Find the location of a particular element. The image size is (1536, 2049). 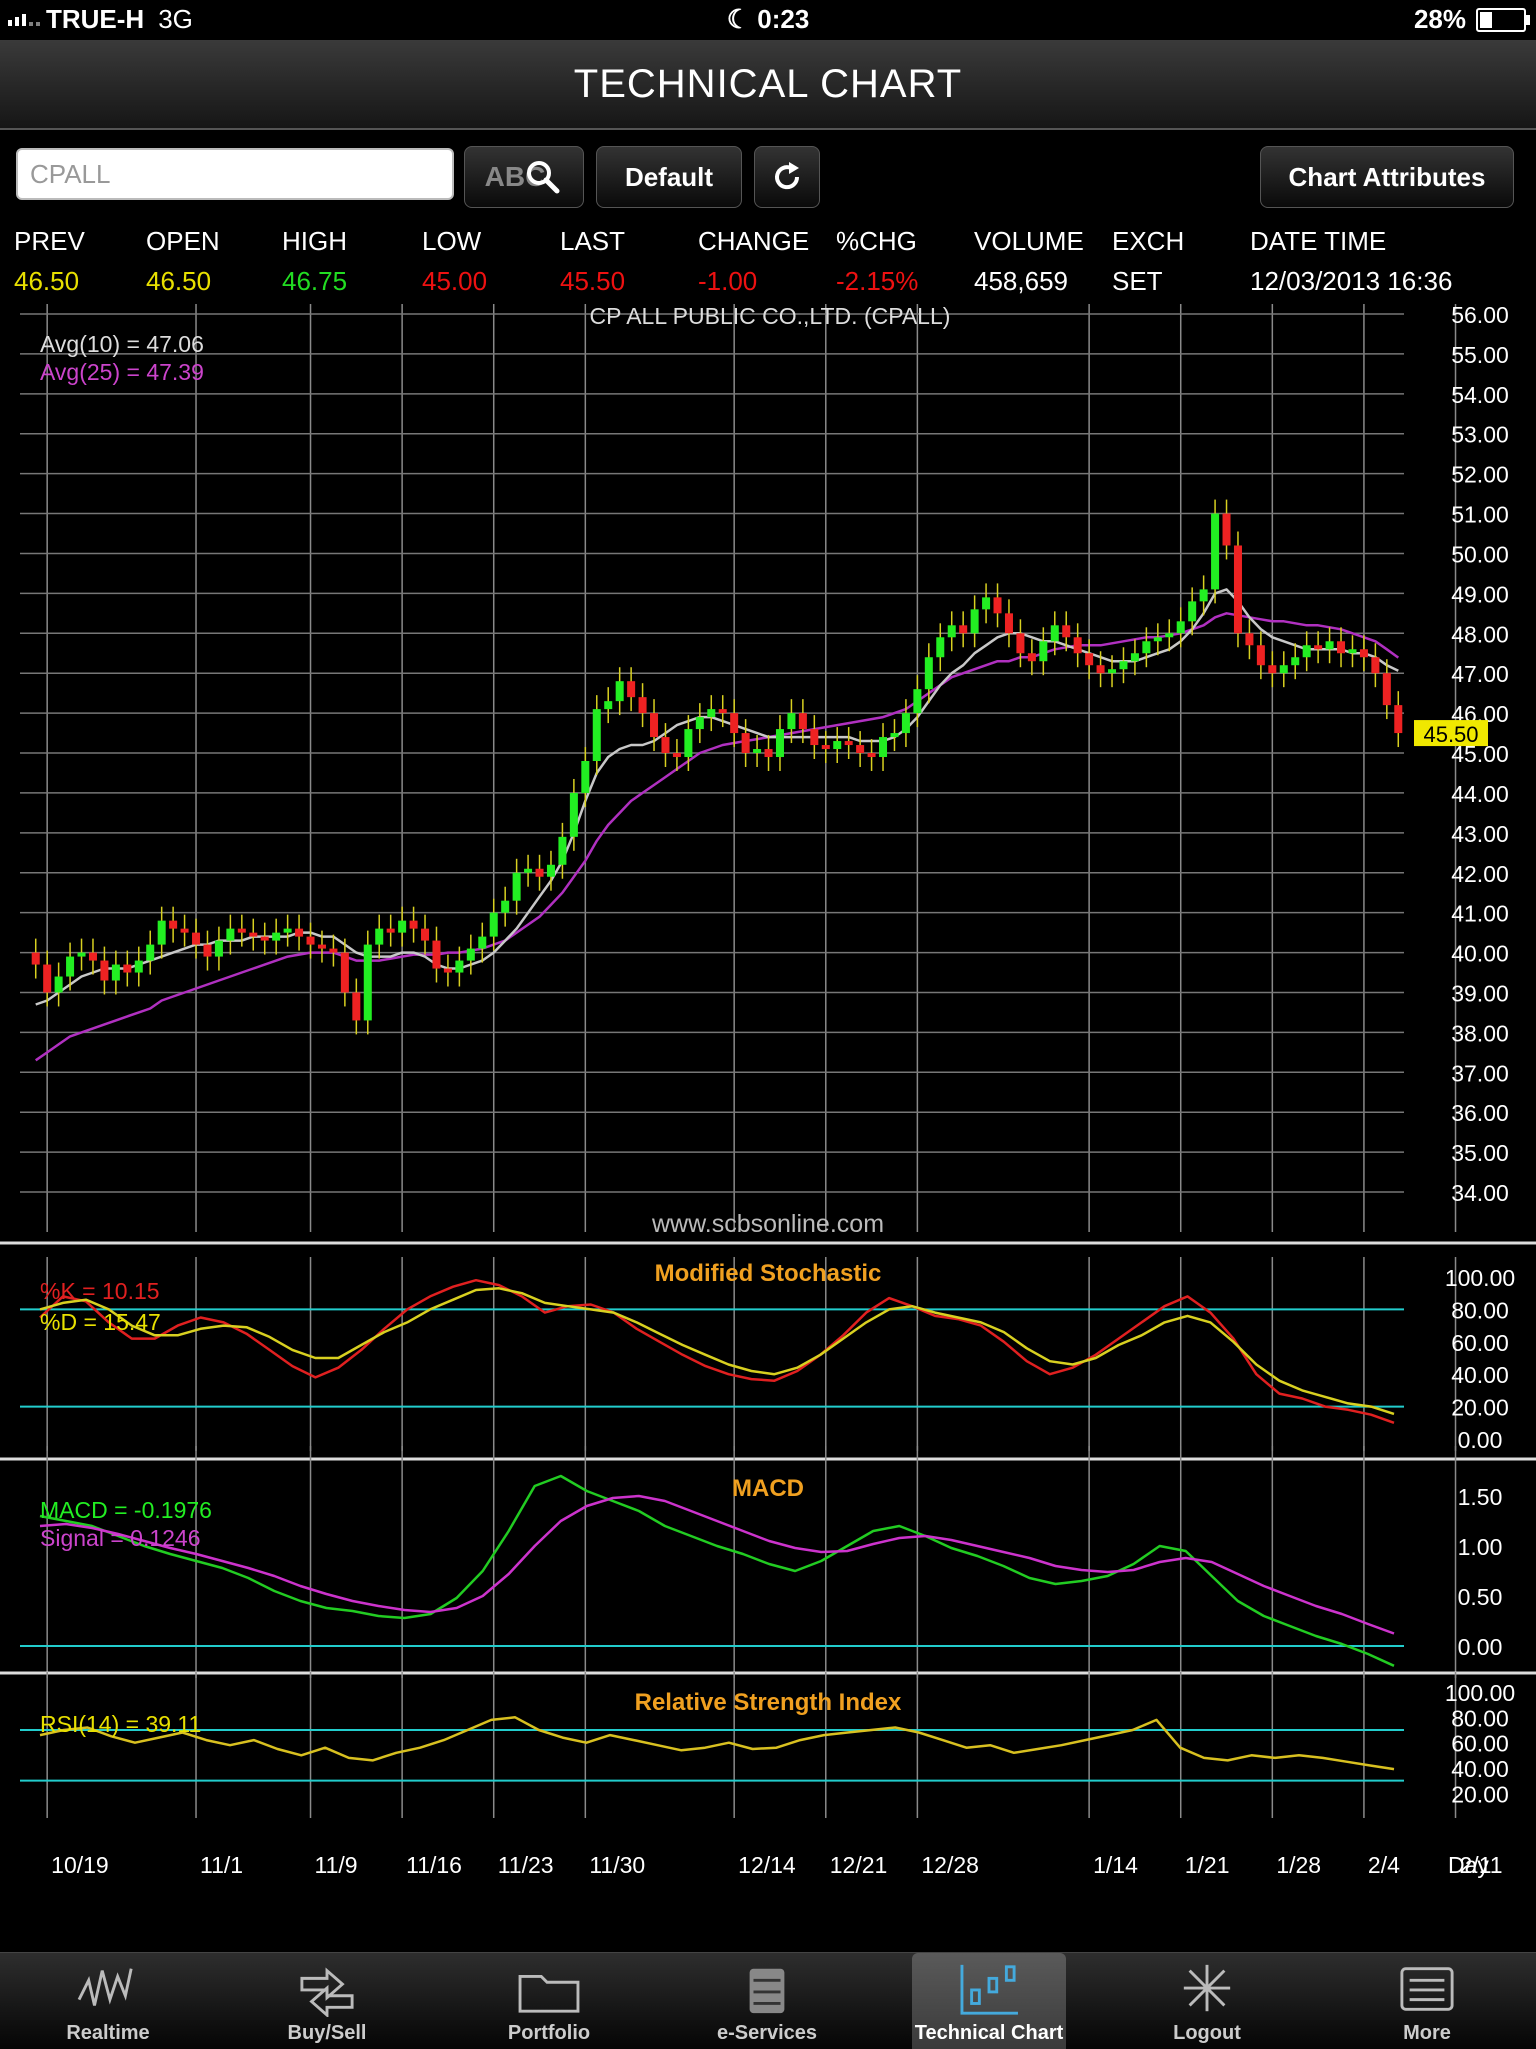

tab-technical-chart: Technical Chart is located at coordinates (989, 2001).